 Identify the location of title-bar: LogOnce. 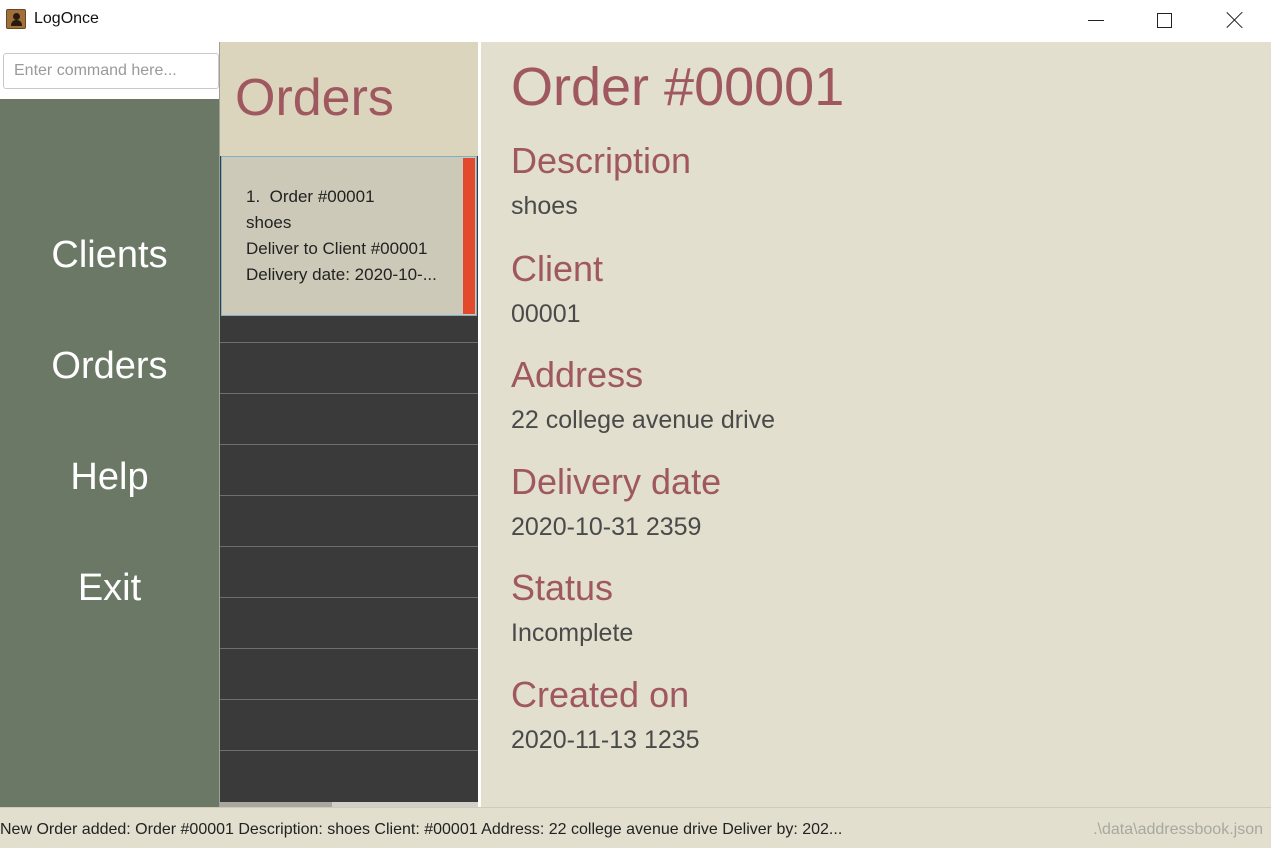
(635, 21).